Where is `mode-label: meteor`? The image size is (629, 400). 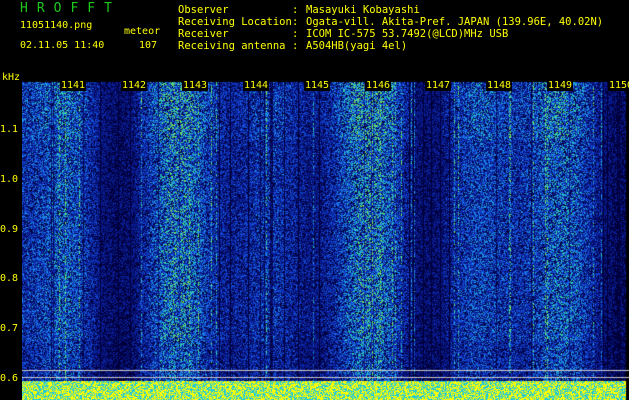
mode-label: meteor is located at coordinates (142, 31).